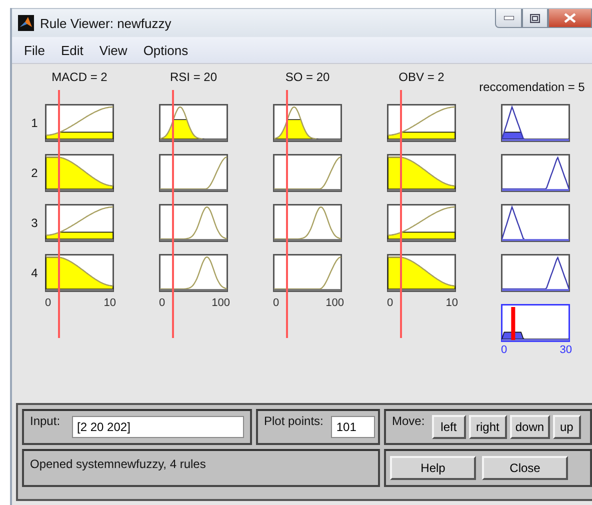  What do you see at coordinates (113, 50) in the screenshot?
I see `menu-item: View` at bounding box center [113, 50].